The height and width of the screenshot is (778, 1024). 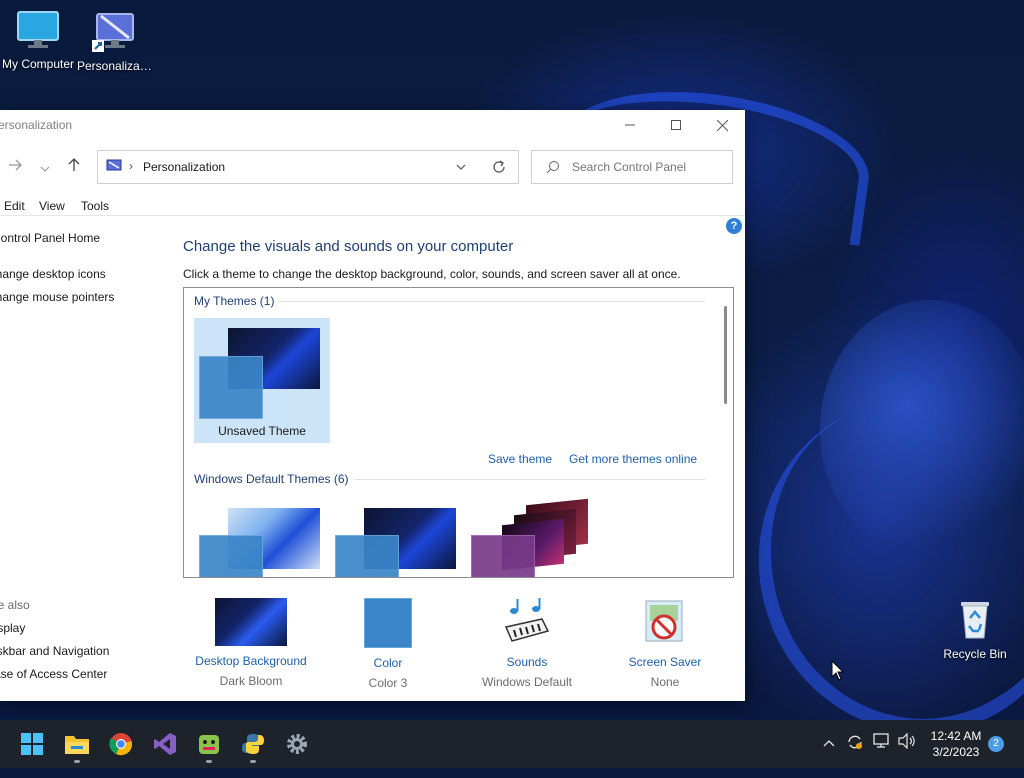 I want to click on taskbar-game, so click(x=209, y=744).